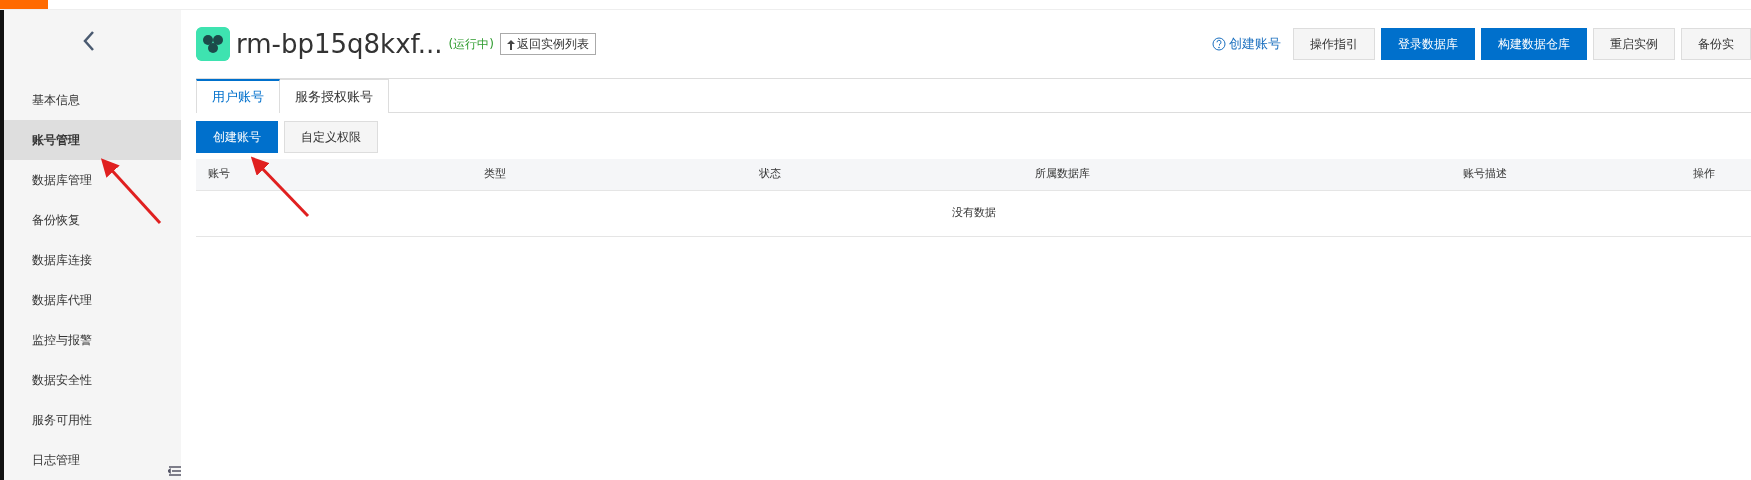 Image resolution: width=1751 pixels, height=480 pixels. I want to click on status-text: (运行中), so click(471, 44).